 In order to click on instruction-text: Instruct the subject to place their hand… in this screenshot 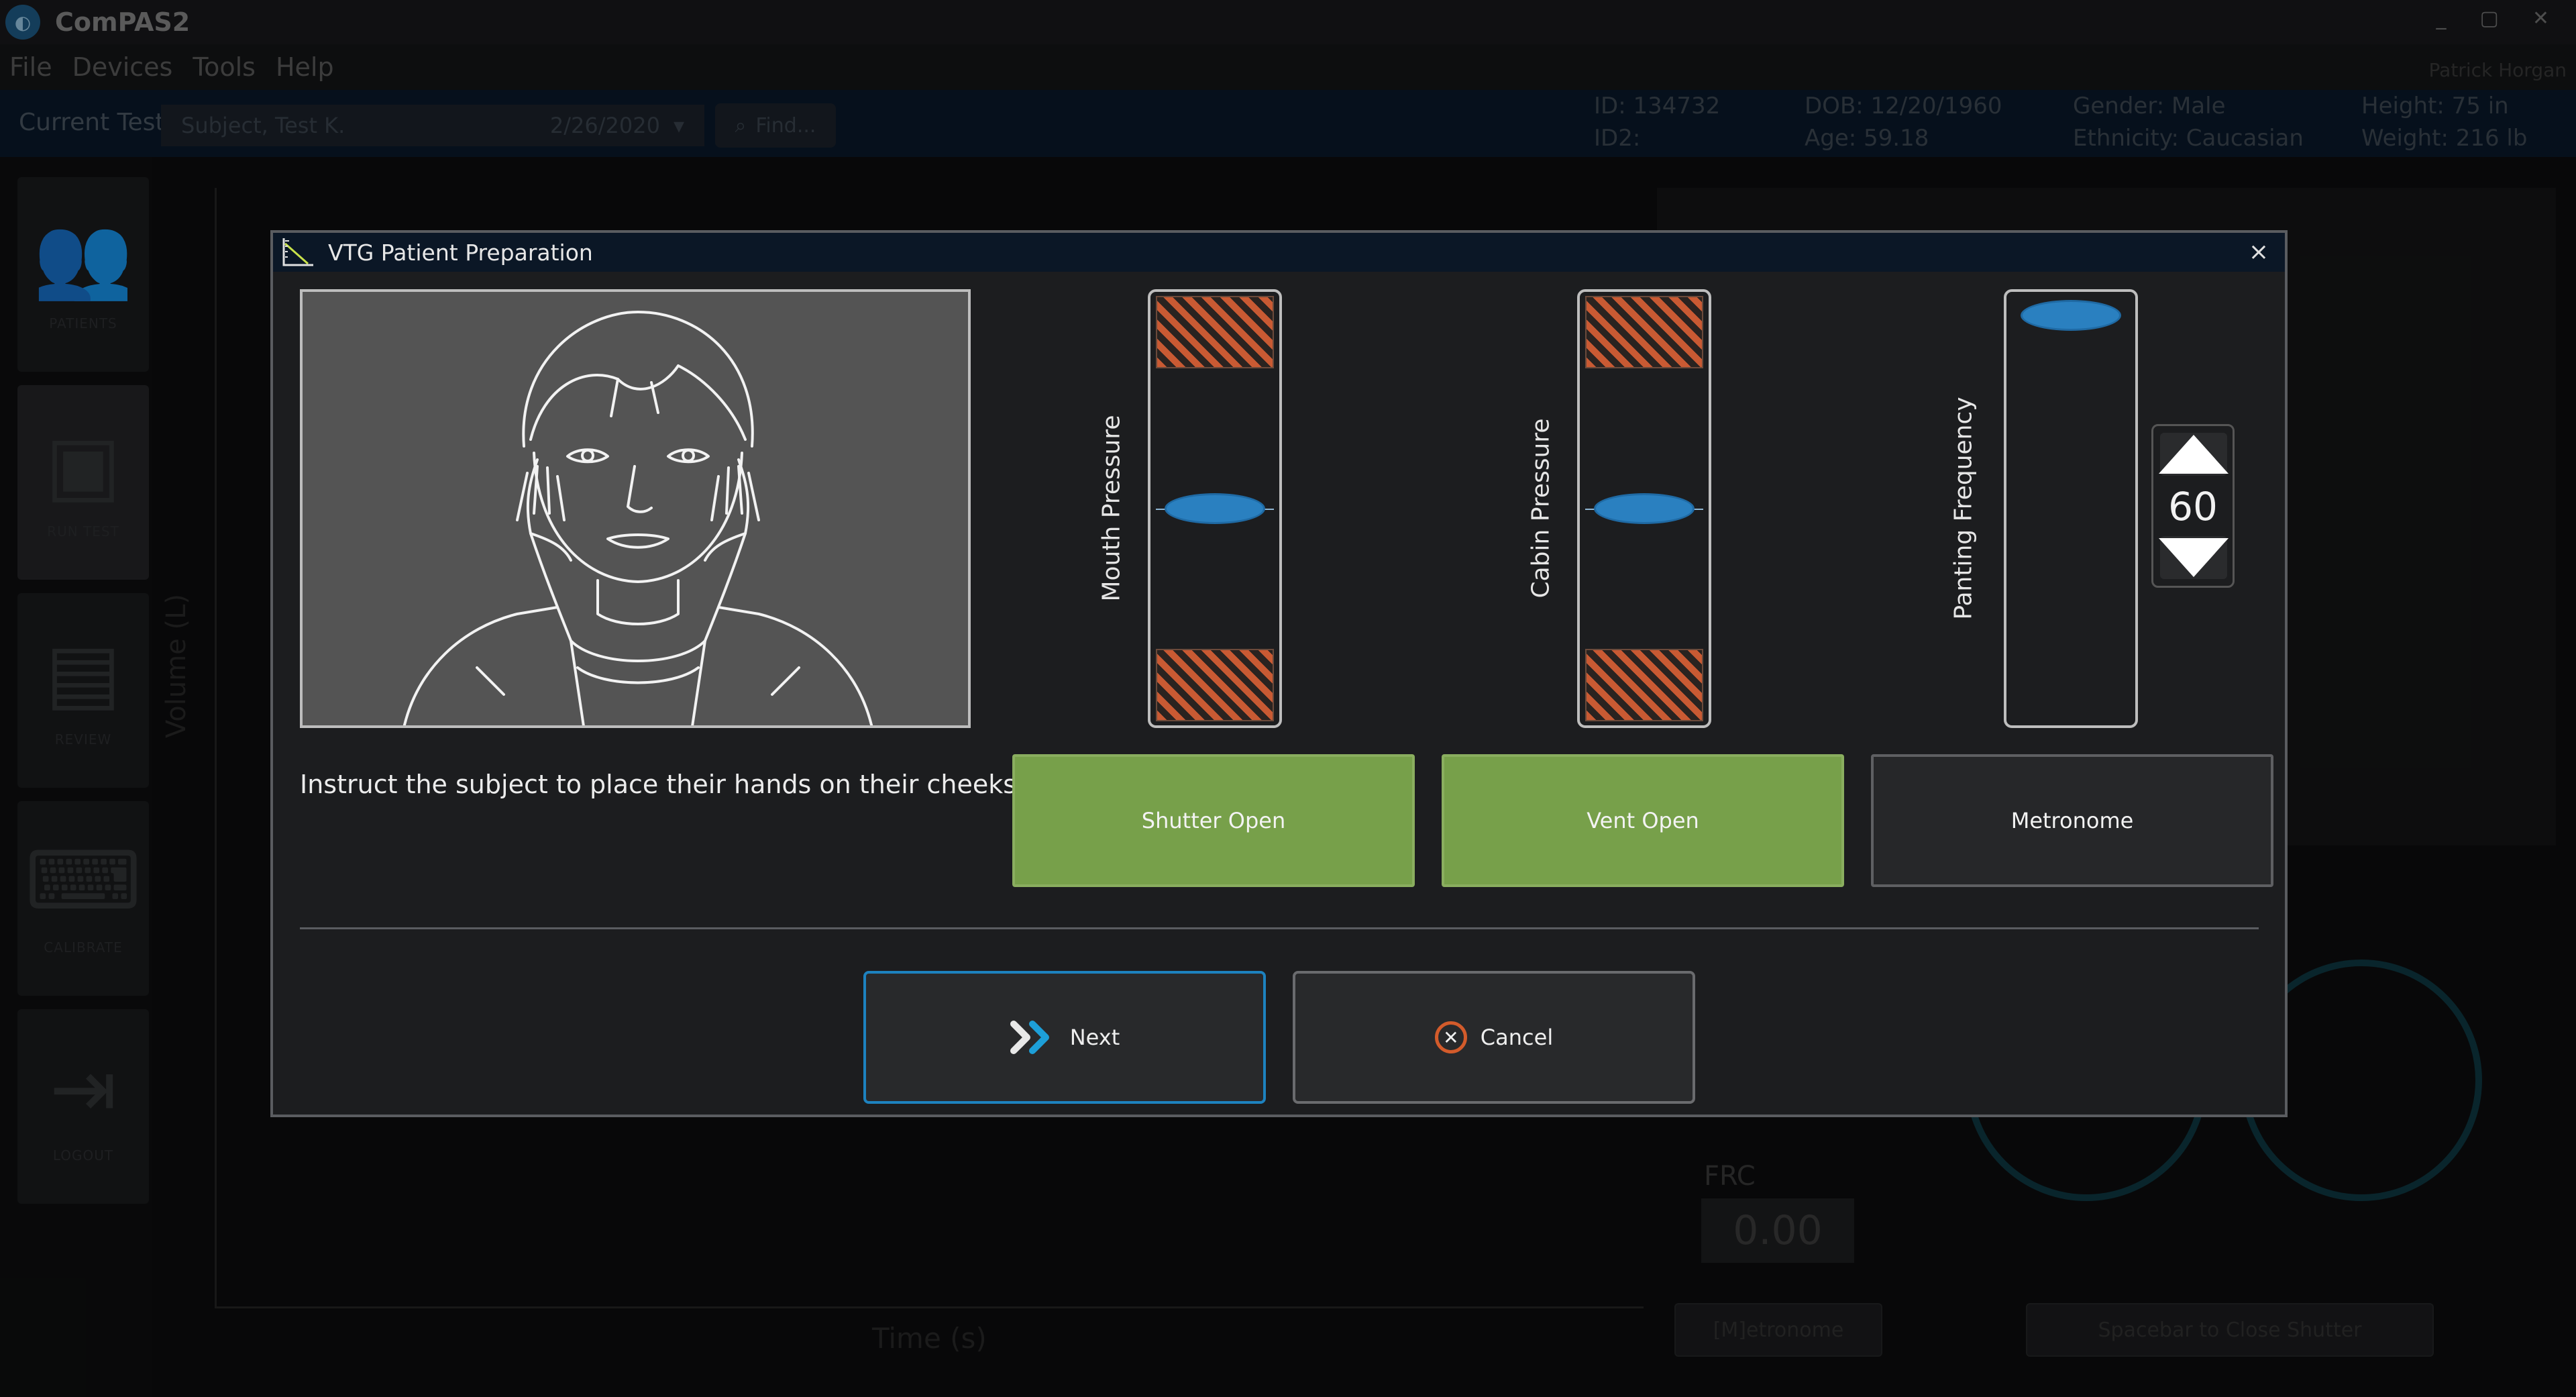, I will do `click(662, 785)`.